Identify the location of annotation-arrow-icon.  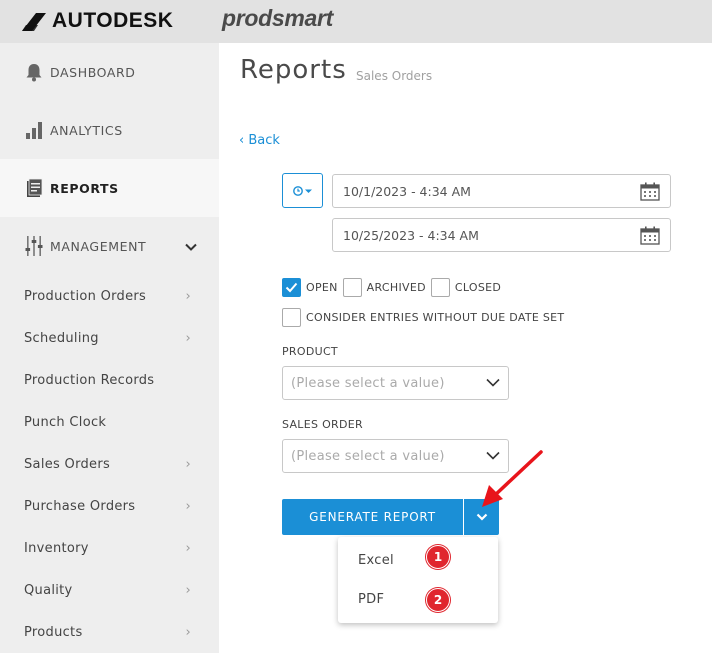
(512, 478).